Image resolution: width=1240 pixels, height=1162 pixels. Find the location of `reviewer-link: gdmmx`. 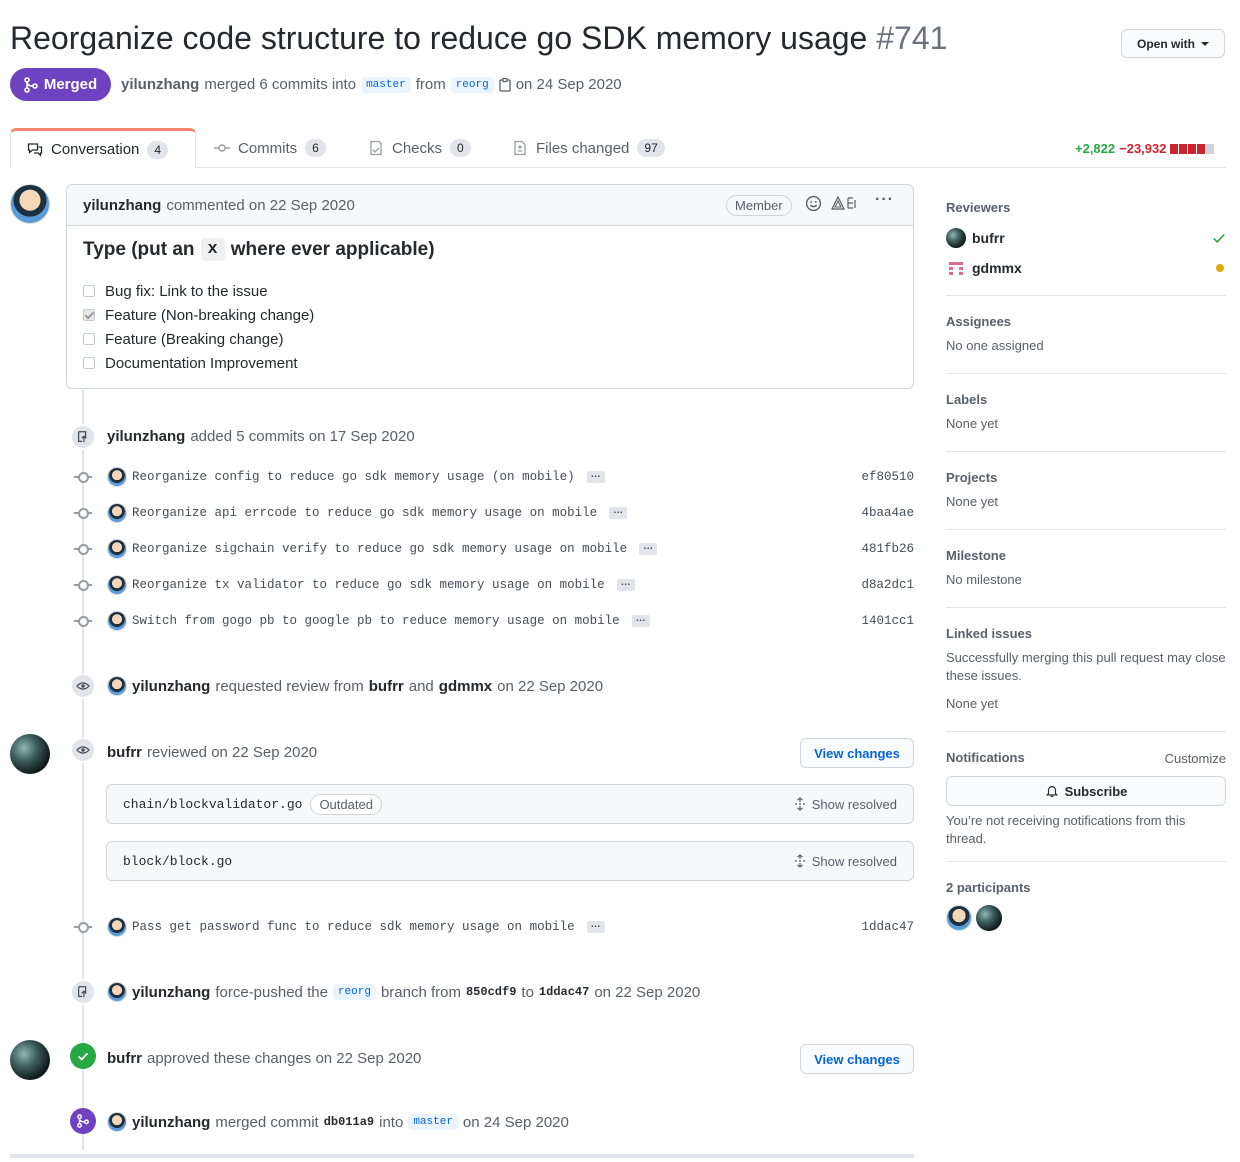

reviewer-link: gdmmx is located at coordinates (465, 686).